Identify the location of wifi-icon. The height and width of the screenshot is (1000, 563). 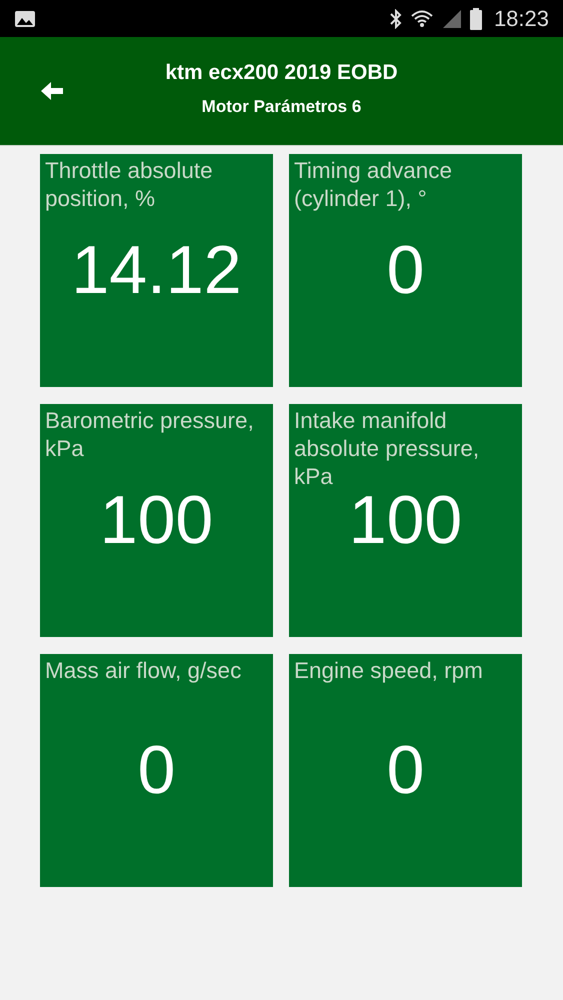
(422, 18).